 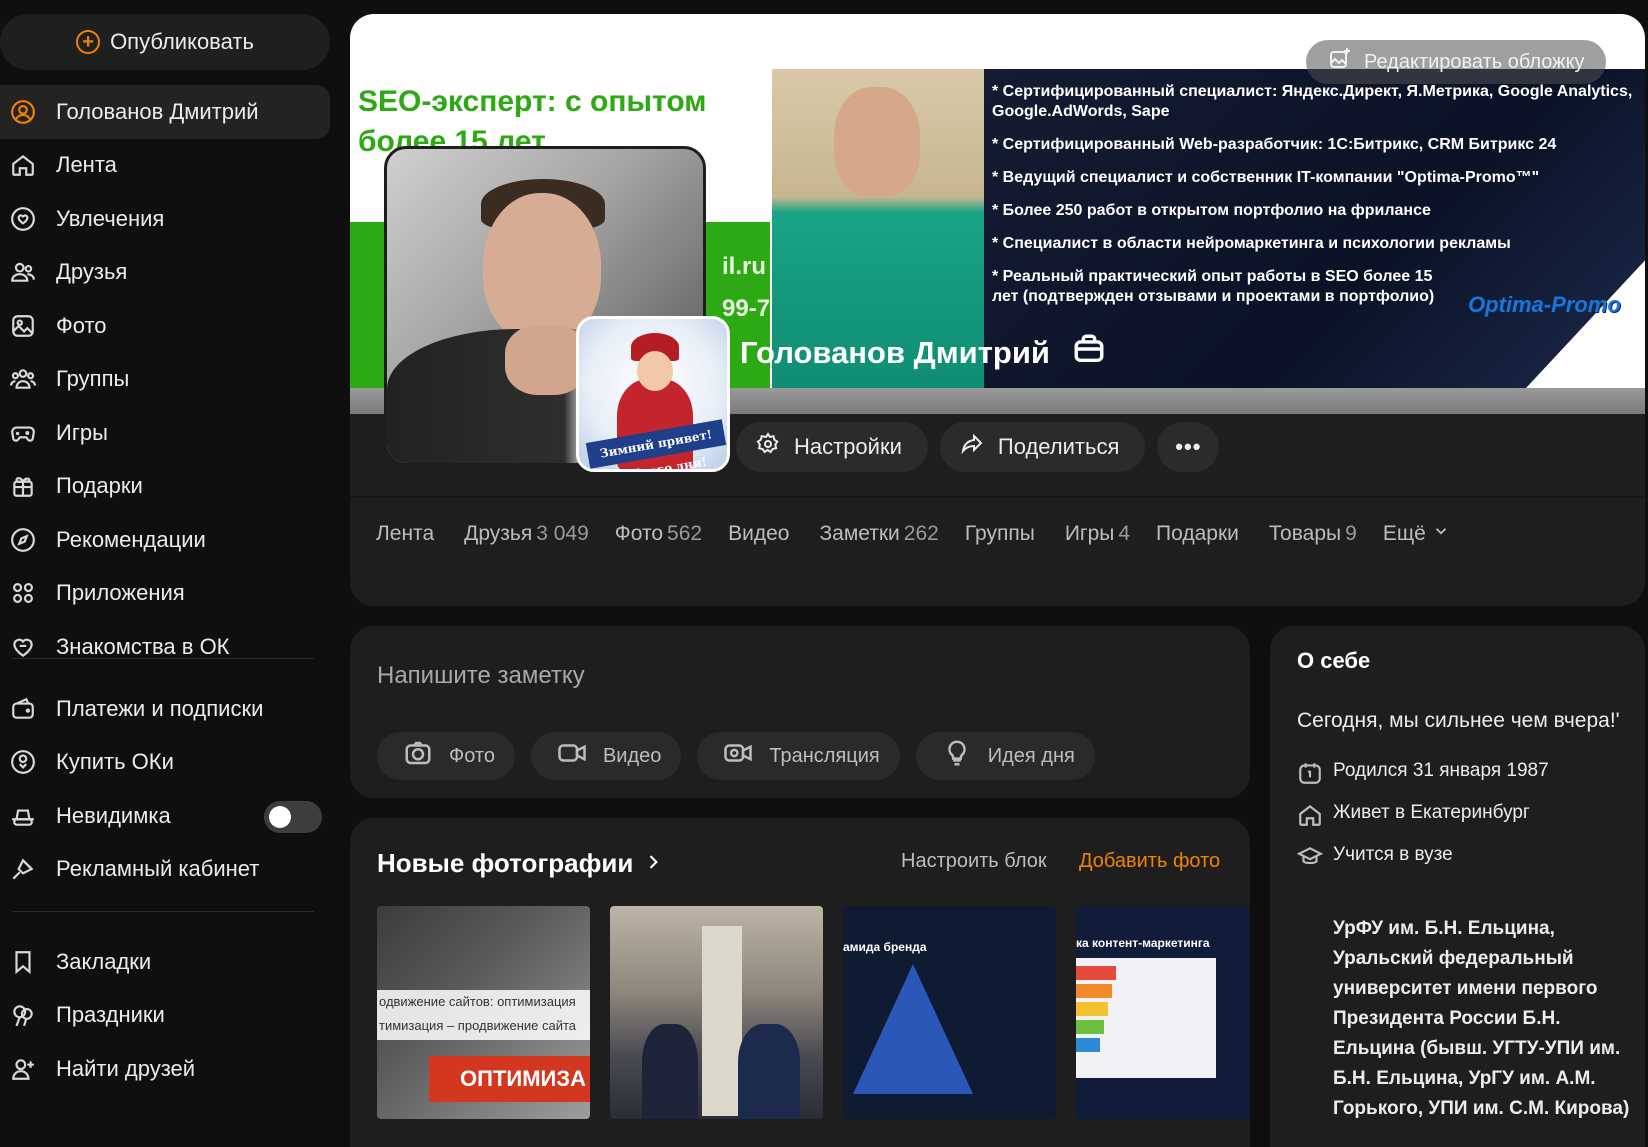 I want to click on sidebar-item-invisible: Невидимка, so click(x=165, y=816).